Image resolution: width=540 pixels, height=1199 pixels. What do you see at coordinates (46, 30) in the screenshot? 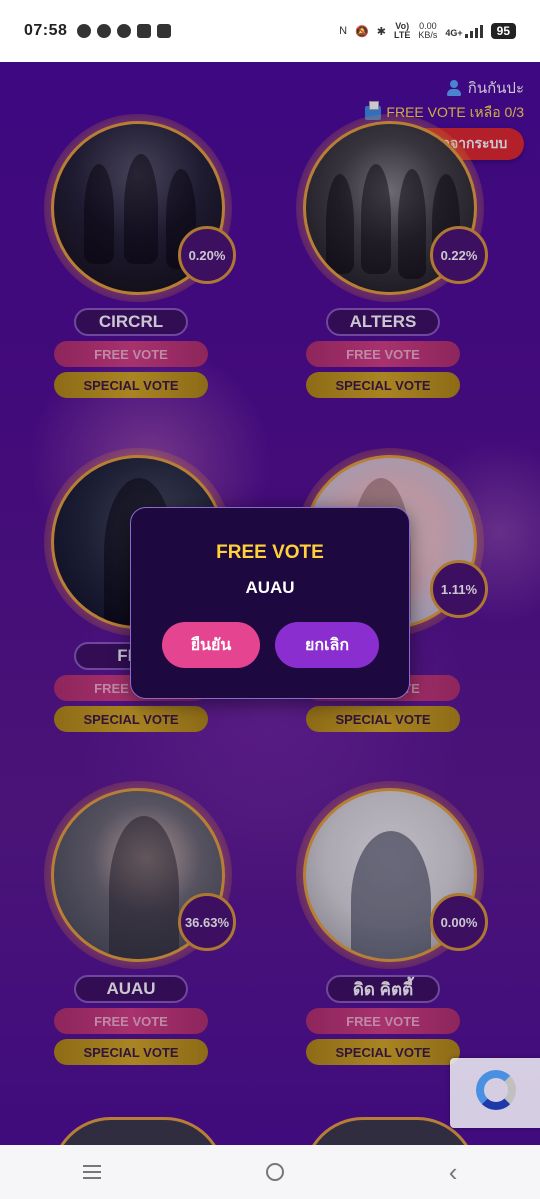
I see `status-time: 07:58` at bounding box center [46, 30].